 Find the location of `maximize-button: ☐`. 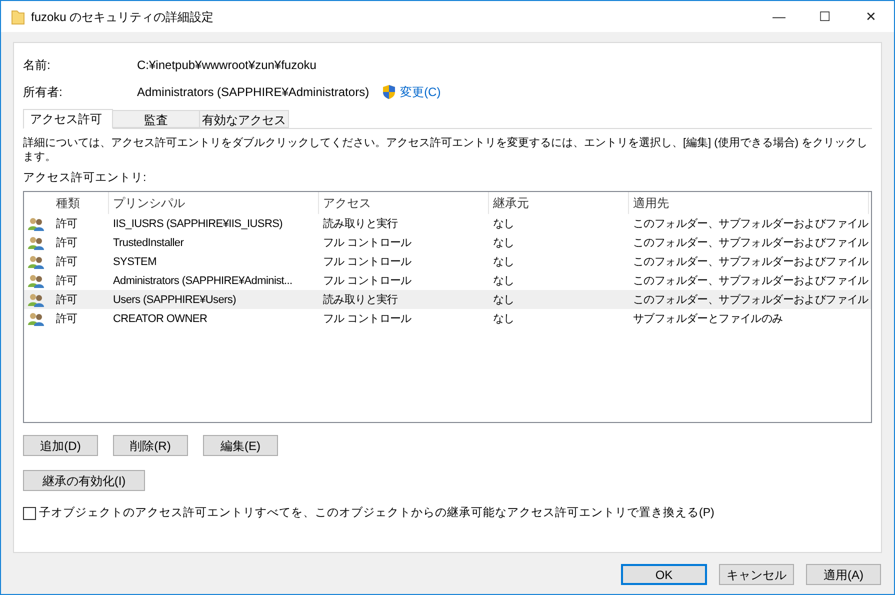

maximize-button: ☐ is located at coordinates (825, 16).